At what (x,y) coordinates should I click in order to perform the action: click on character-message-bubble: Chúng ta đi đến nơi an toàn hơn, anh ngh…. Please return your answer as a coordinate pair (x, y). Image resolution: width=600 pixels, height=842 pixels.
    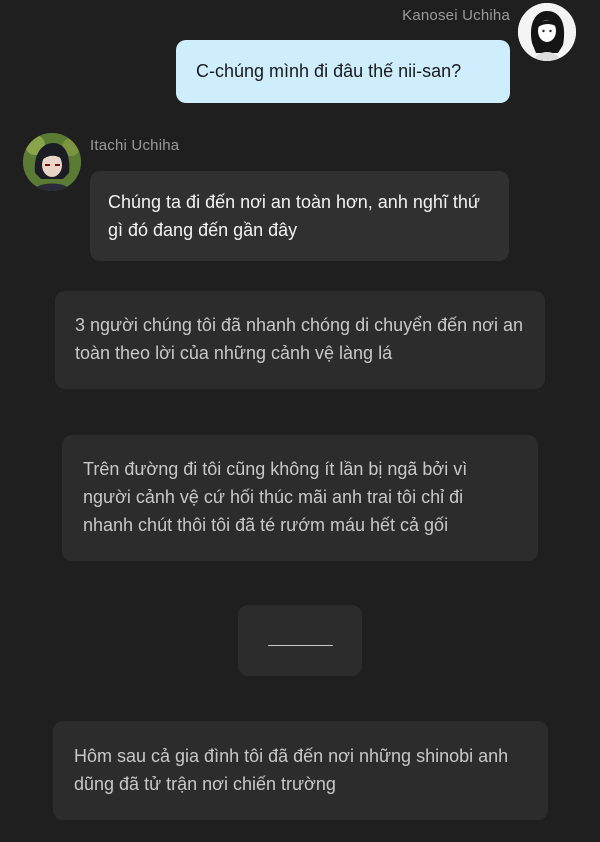
    Looking at the image, I should click on (299, 216).